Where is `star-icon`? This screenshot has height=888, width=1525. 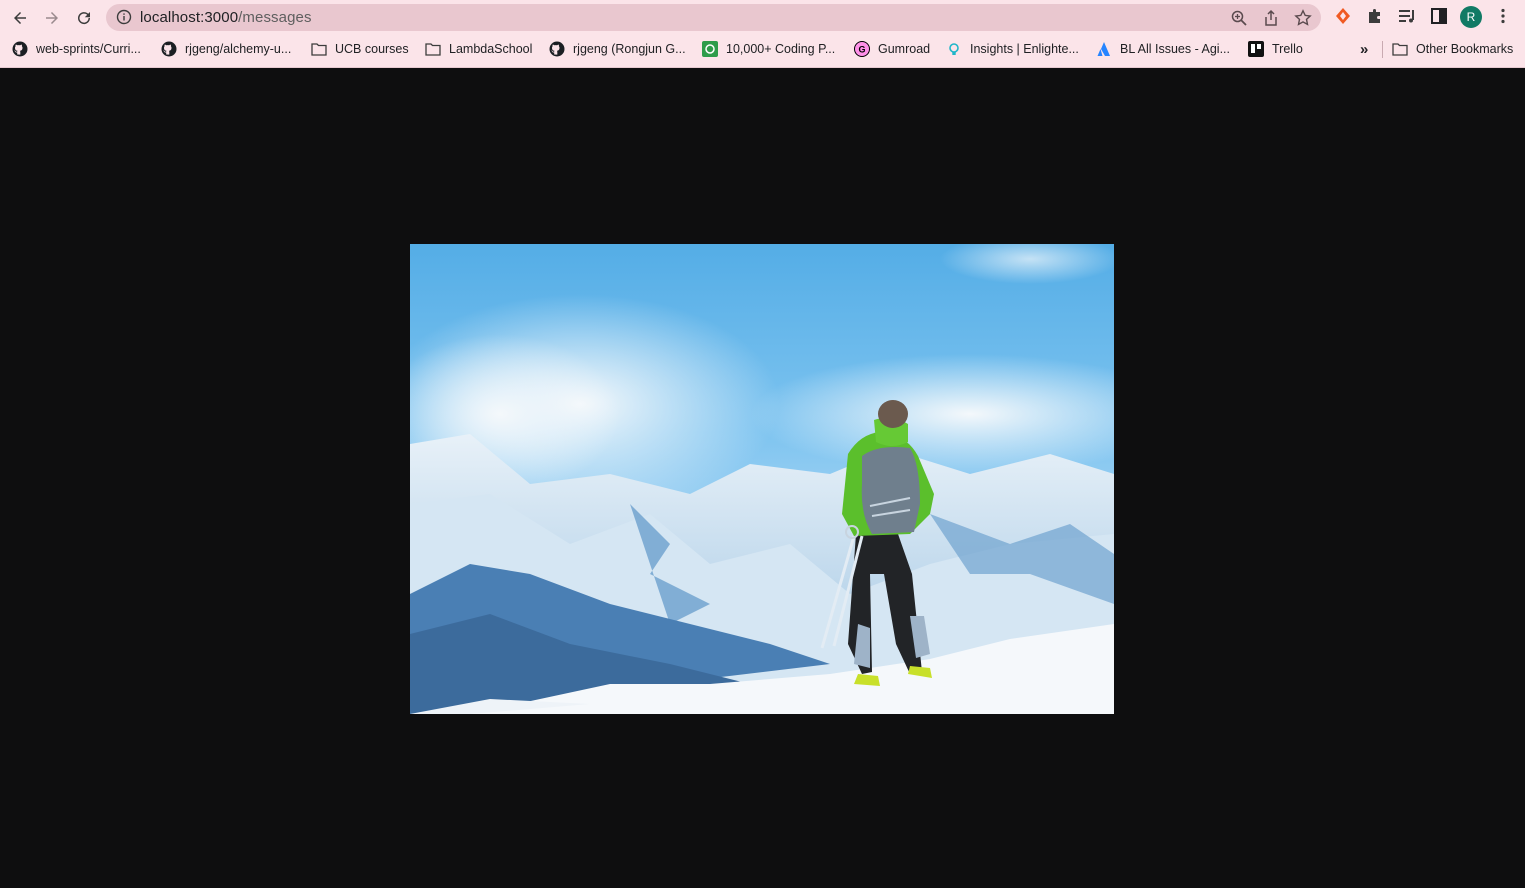 star-icon is located at coordinates (1303, 18).